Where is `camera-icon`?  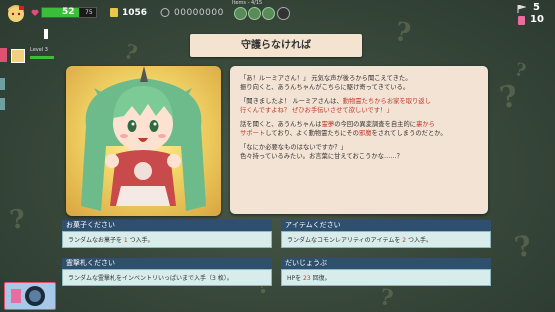 camera-icon is located at coordinates (28, 296).